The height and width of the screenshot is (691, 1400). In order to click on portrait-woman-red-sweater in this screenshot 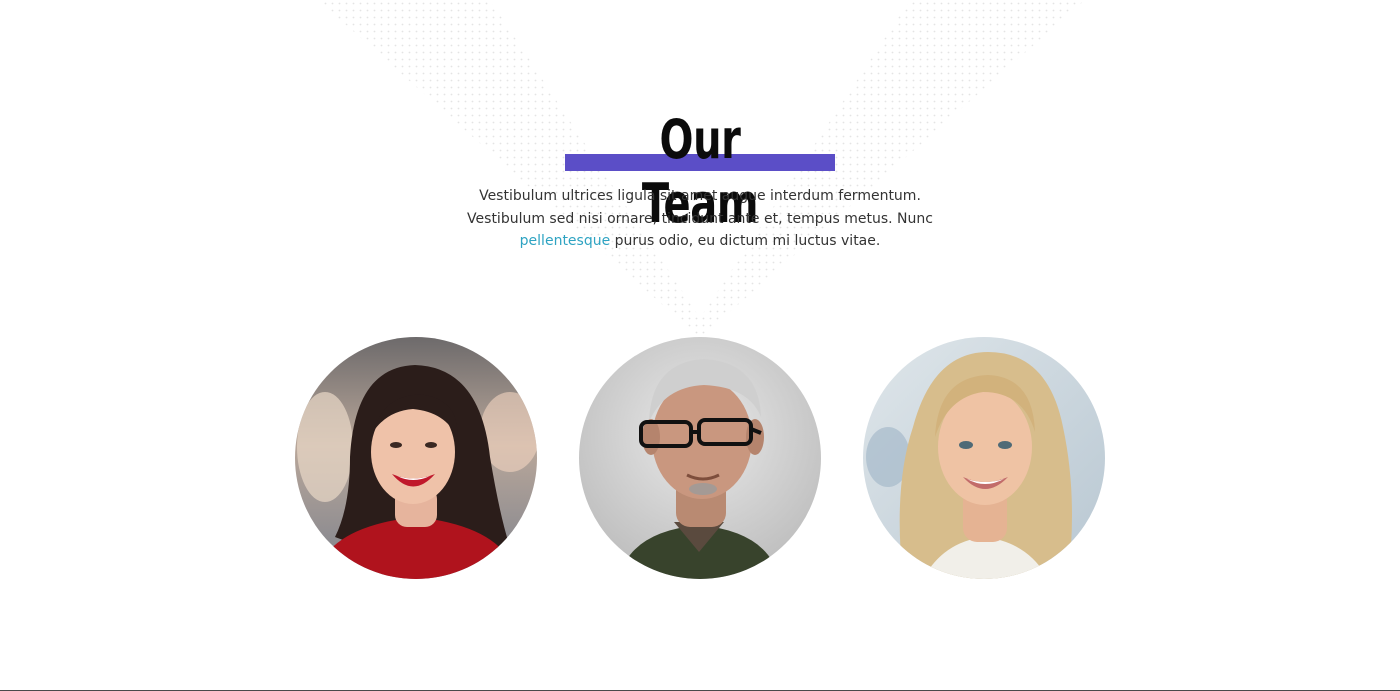, I will do `click(416, 458)`.